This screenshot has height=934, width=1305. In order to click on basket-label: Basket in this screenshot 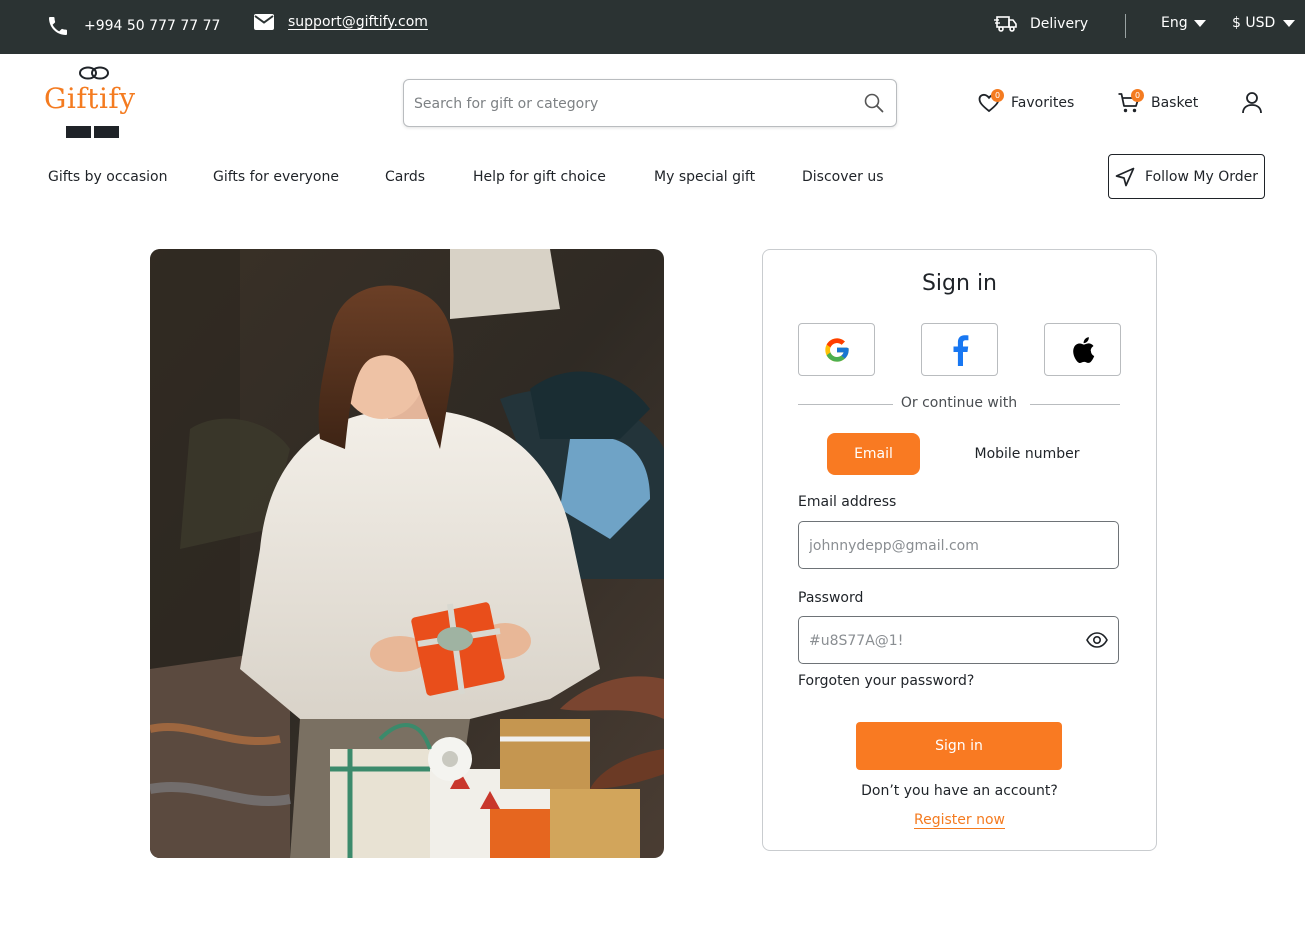, I will do `click(1175, 103)`.